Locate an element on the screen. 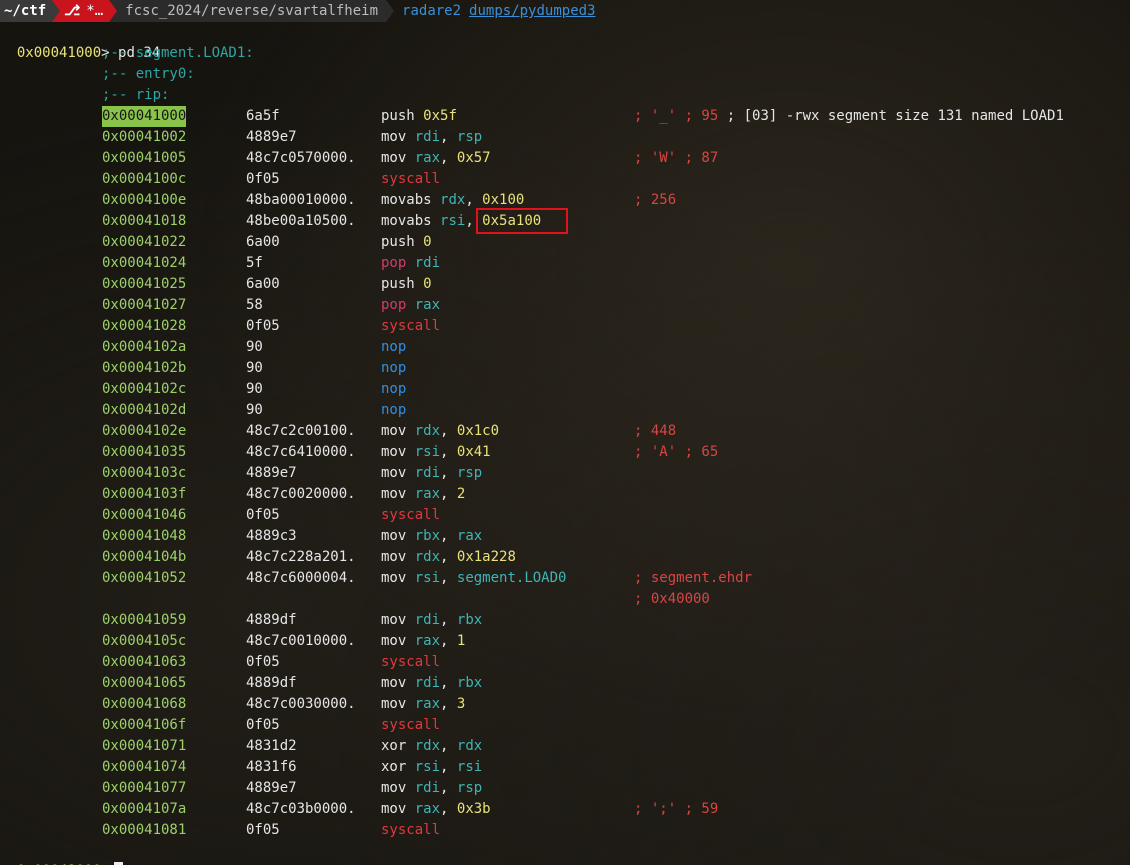 This screenshot has height=865, width=1130. instruction-bytes: 4889c3 is located at coordinates (271, 536).